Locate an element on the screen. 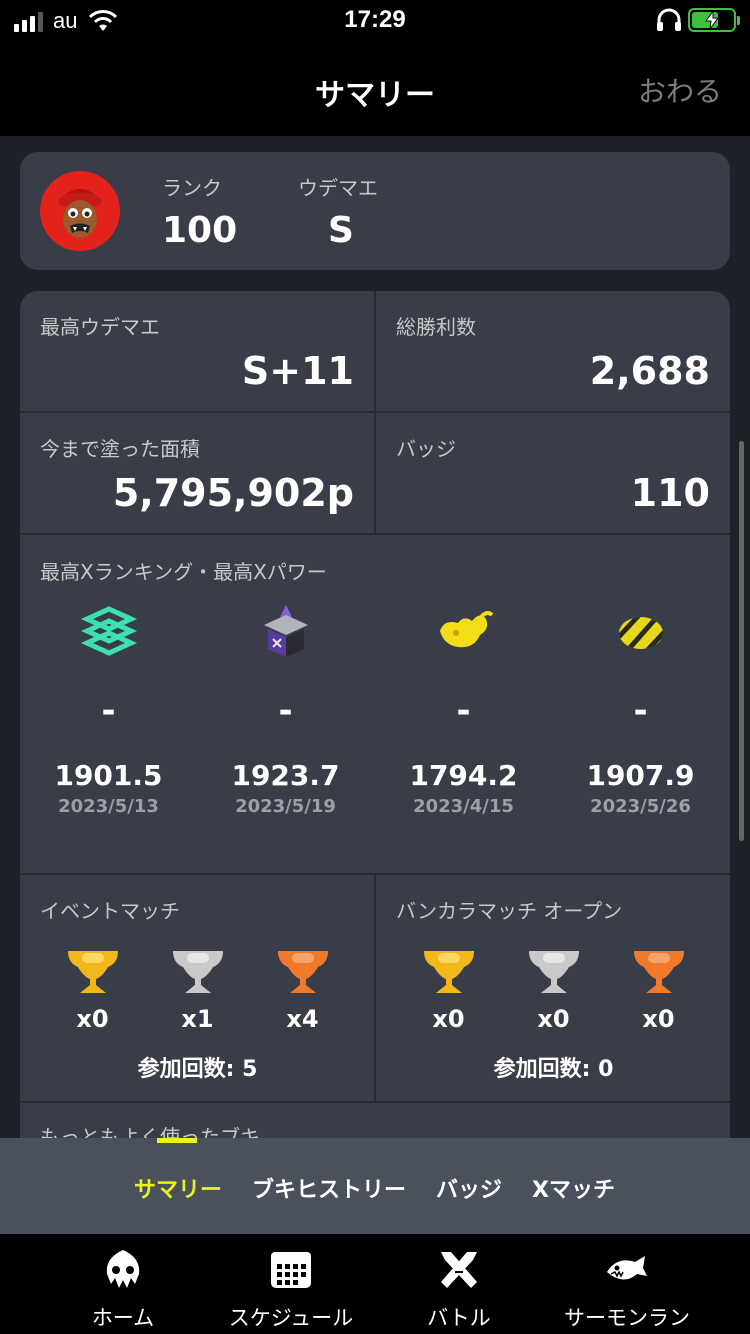 The width and height of the screenshot is (750, 1334). xdate-clam-blitz: 2023/5/26 is located at coordinates (640, 806).